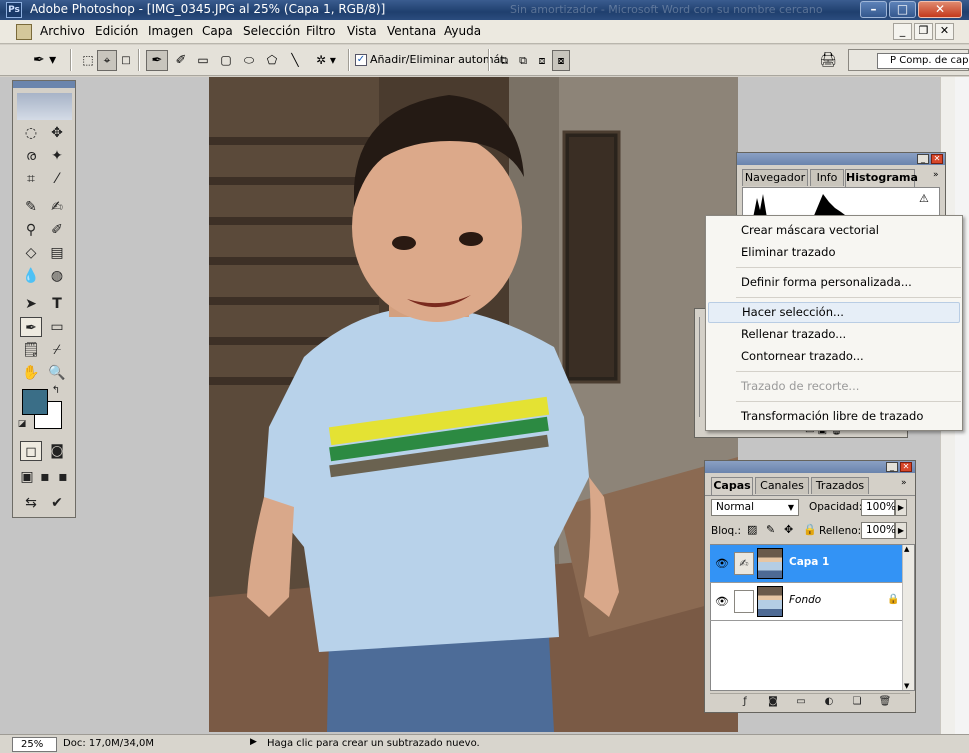 This screenshot has height=753, width=969. Describe the element at coordinates (878, 507) in the screenshot. I see `opacity-field: 100%` at that location.